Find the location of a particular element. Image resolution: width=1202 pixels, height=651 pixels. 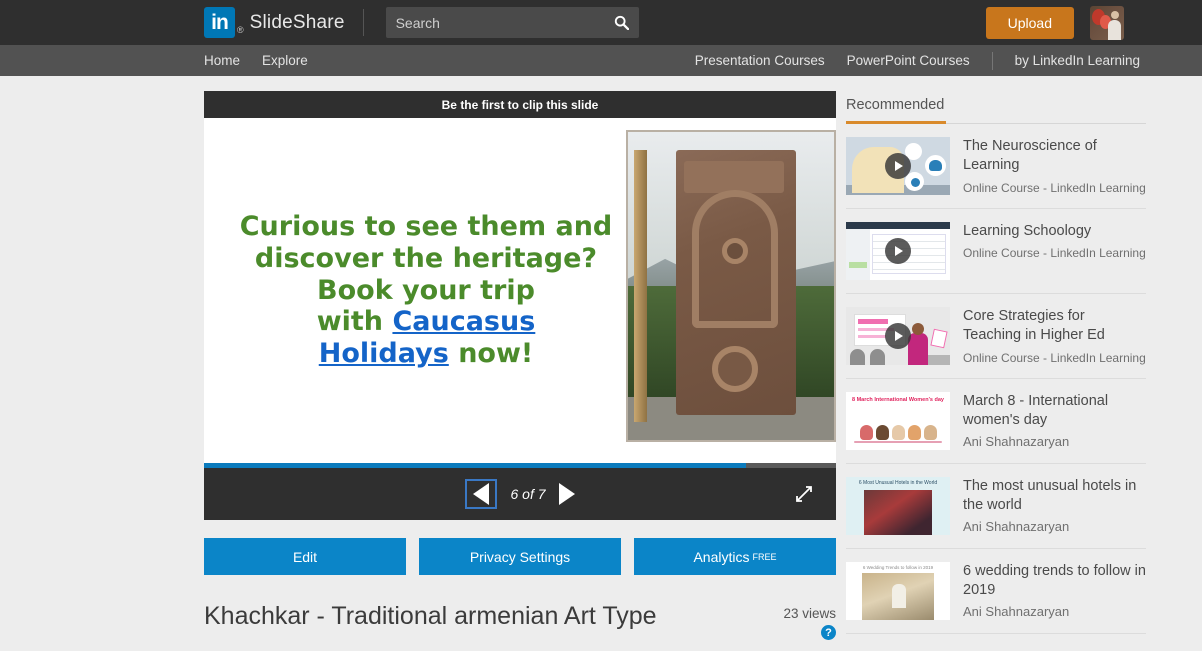

thumb-art-couple is located at coordinates (899, 596).